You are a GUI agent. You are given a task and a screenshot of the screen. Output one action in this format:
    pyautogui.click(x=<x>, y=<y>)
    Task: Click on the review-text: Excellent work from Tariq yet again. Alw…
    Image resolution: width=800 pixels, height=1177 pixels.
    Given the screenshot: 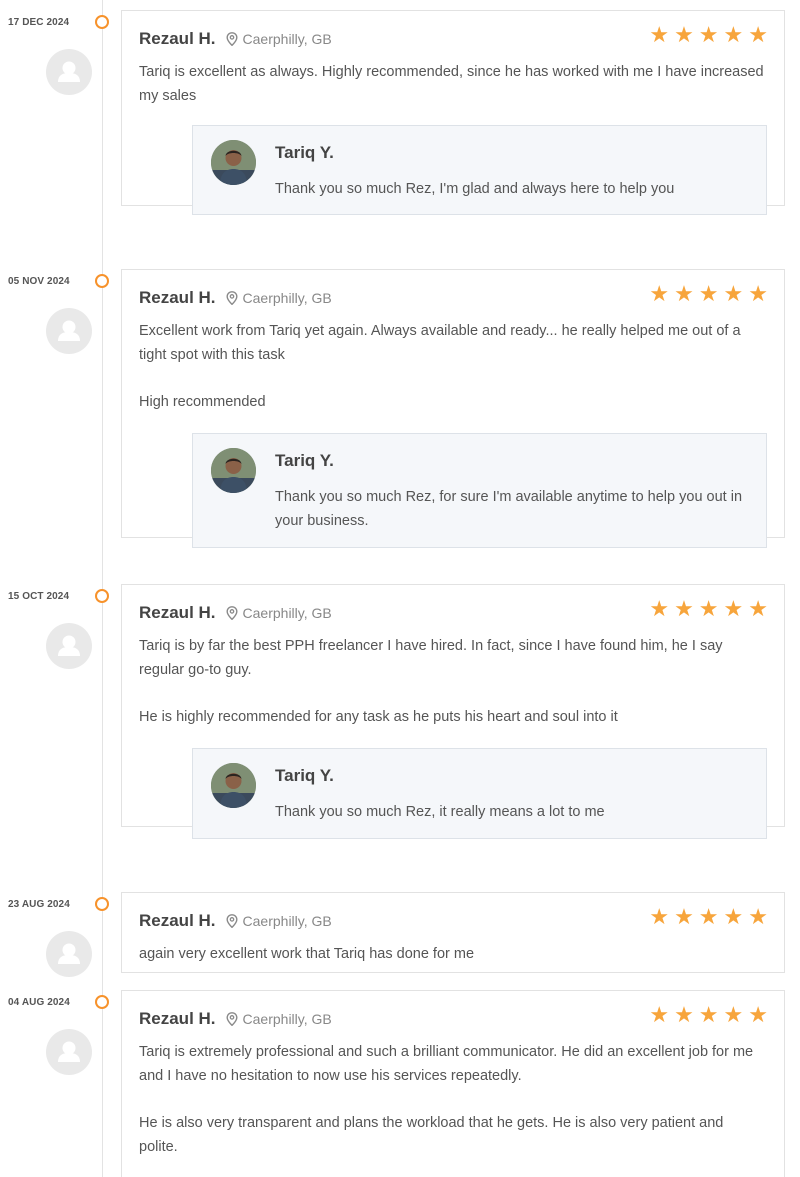 What is the action you would take?
    pyautogui.click(x=451, y=367)
    